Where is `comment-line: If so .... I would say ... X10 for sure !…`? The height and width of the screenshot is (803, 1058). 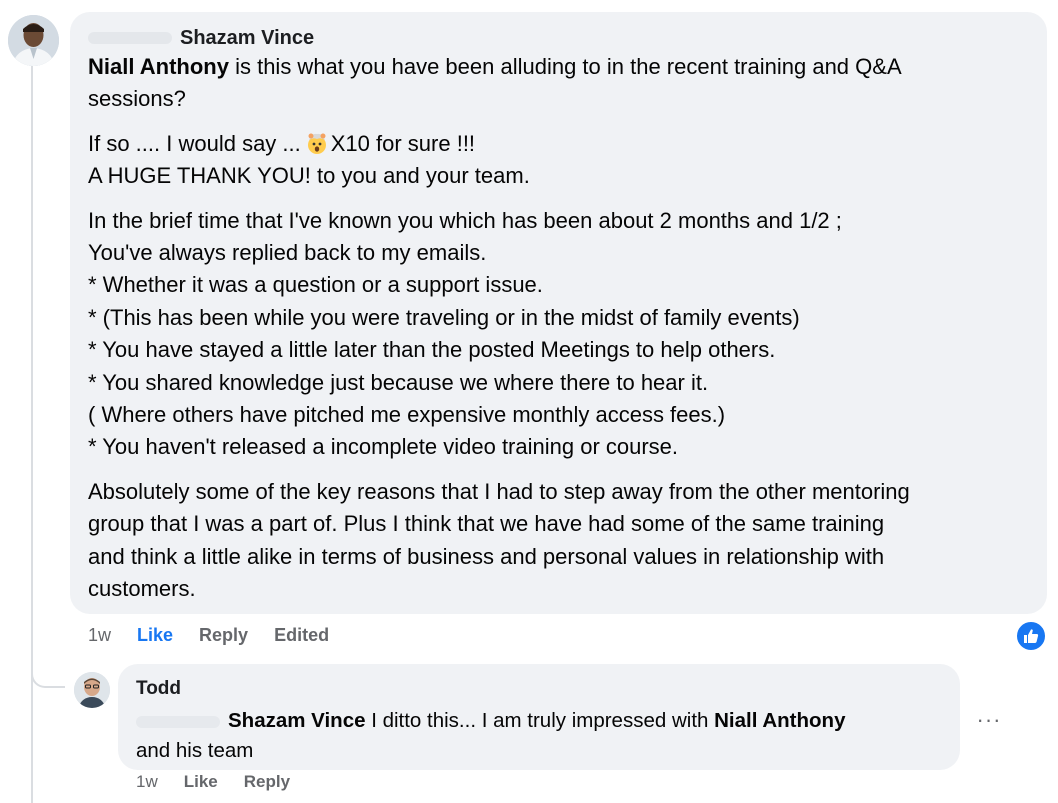 comment-line: If so .... I would say ... X10 for sure !… is located at coordinates (558, 144).